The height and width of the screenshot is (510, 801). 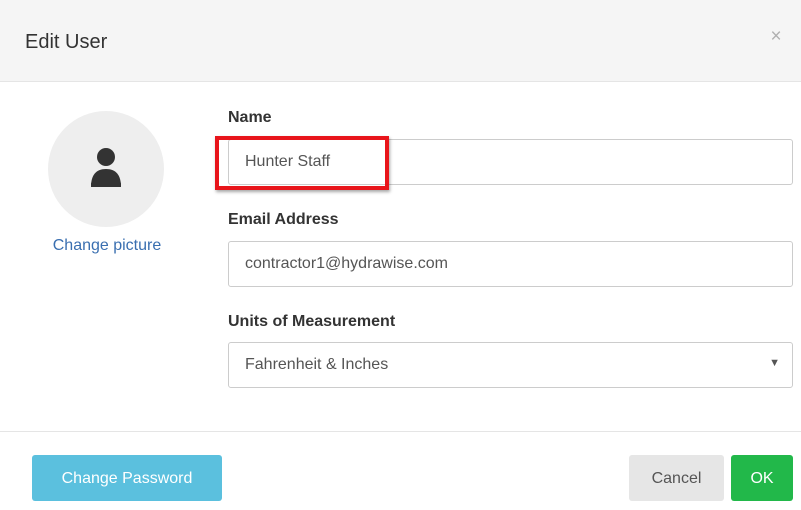 I want to click on avatar, so click(x=106, y=169).